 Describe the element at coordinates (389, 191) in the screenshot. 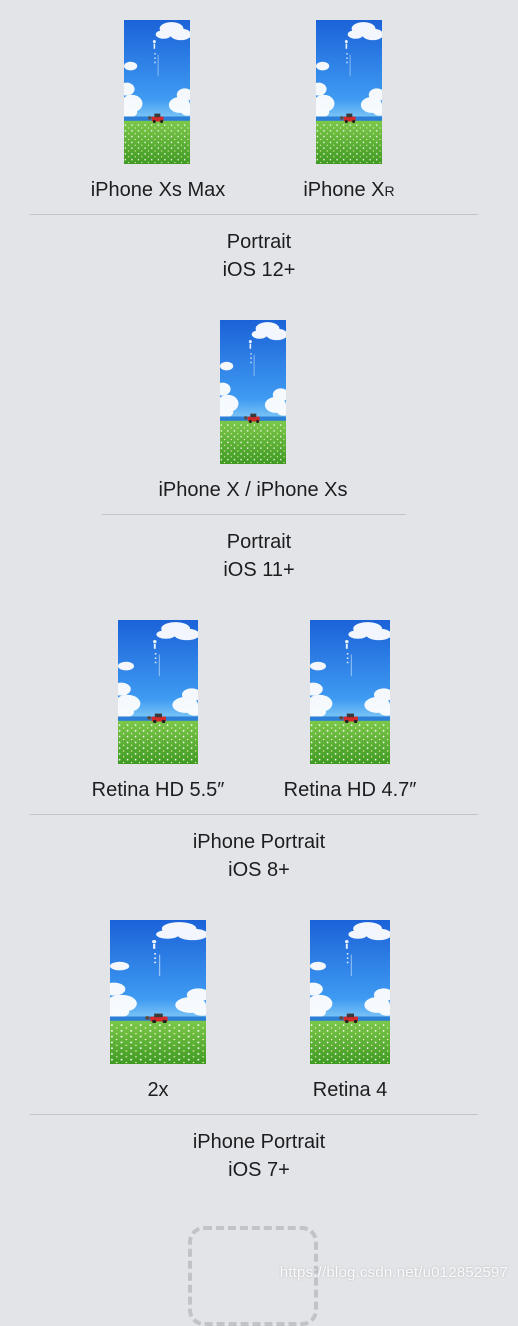

I see `device-label-suffix: R` at that location.